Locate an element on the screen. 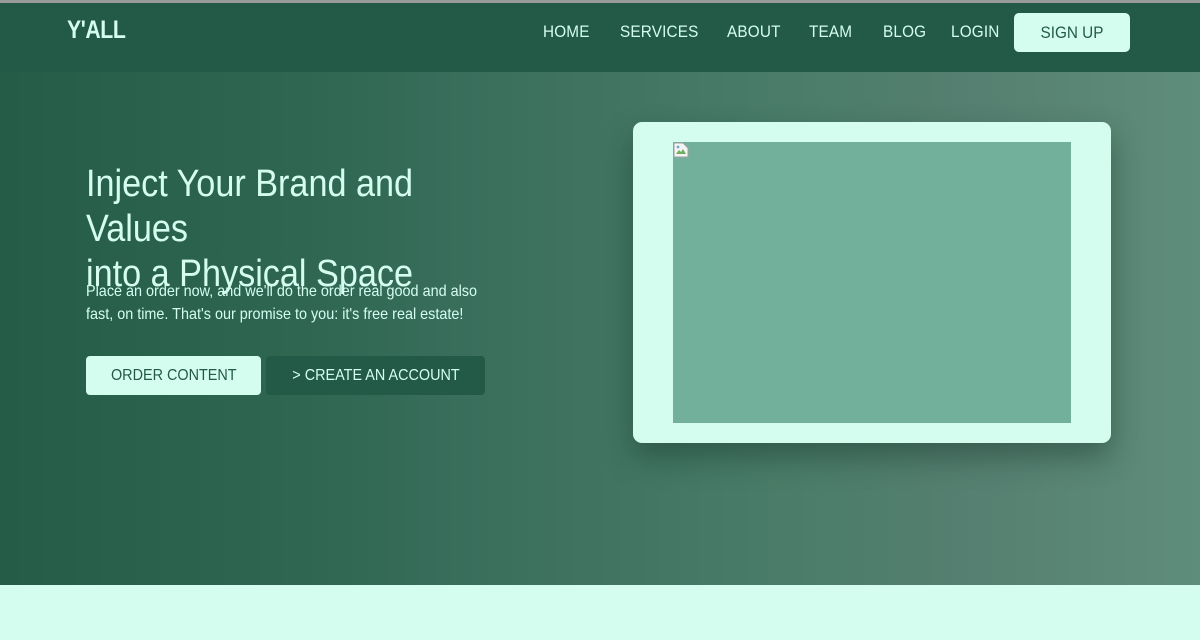 This screenshot has width=1200, height=640. create-account-button: > CREATE AN ACCOUNT is located at coordinates (375, 375).